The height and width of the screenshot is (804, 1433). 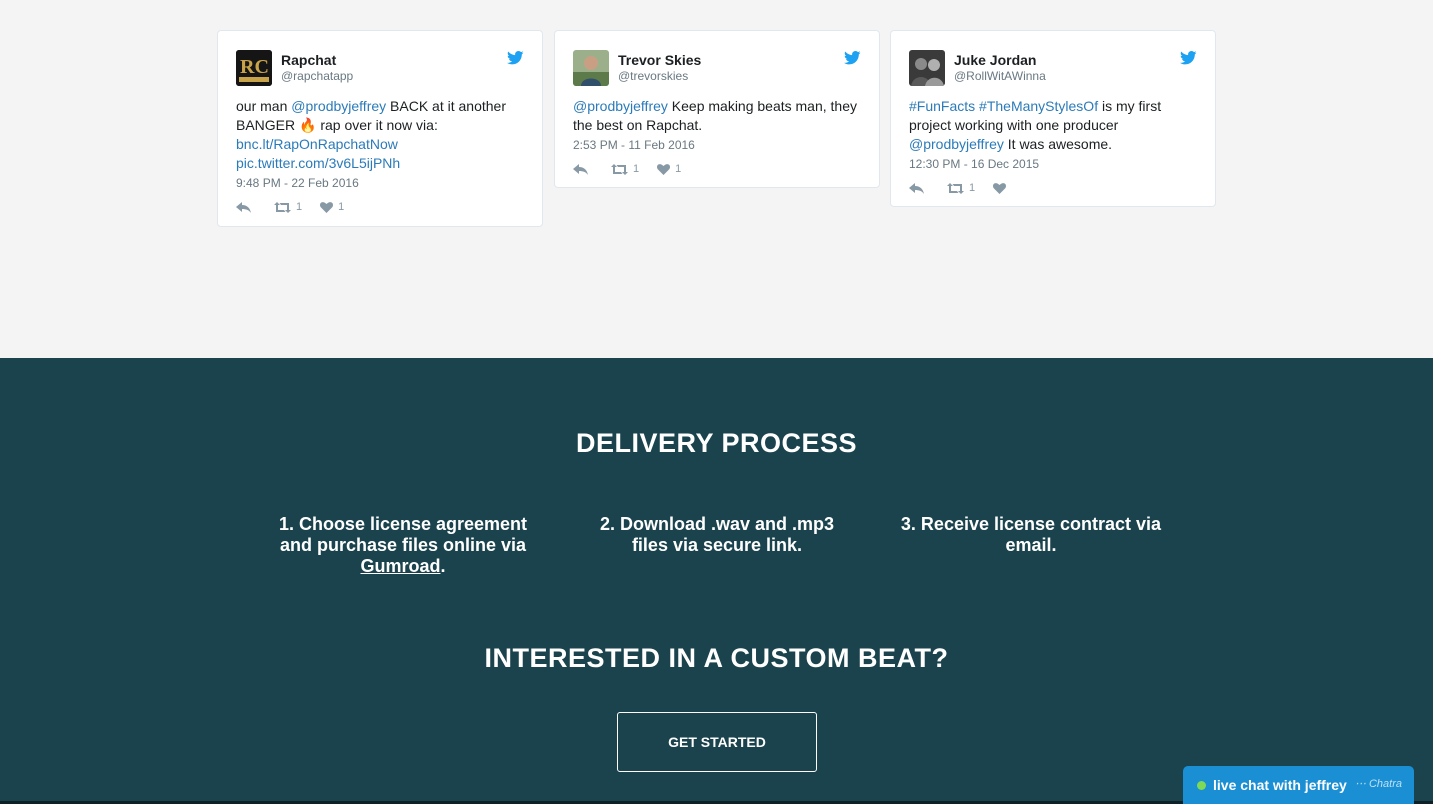 I want to click on handle: @rapchatapp, so click(x=317, y=76).